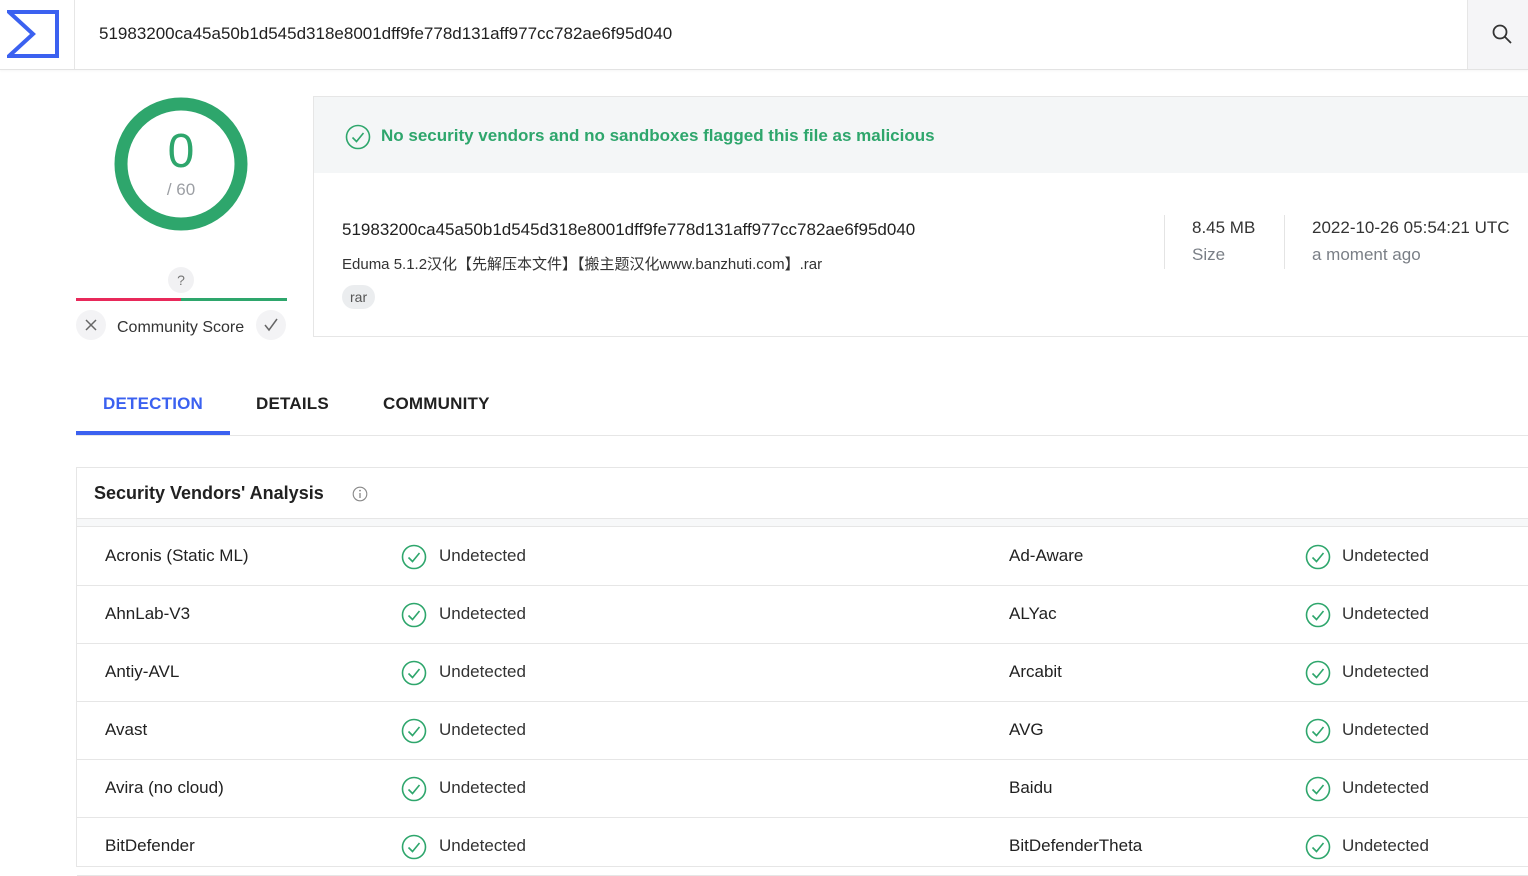 Image resolution: width=1528 pixels, height=876 pixels. What do you see at coordinates (164, 787) in the screenshot?
I see `vendor-name: Avira (no cloud)` at bounding box center [164, 787].